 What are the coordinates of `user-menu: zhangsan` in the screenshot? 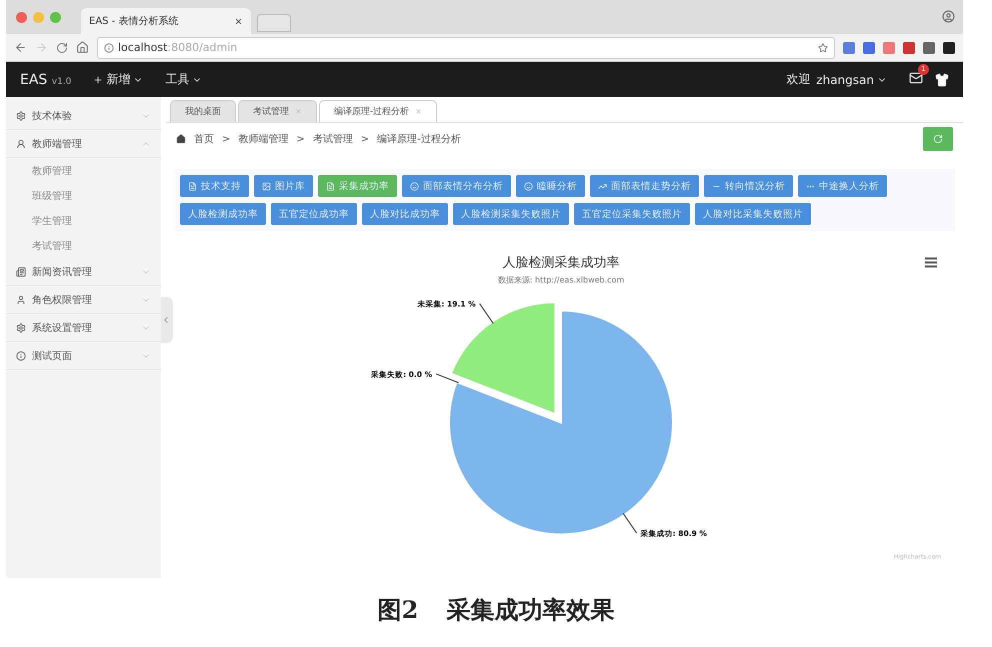 It's located at (851, 79).